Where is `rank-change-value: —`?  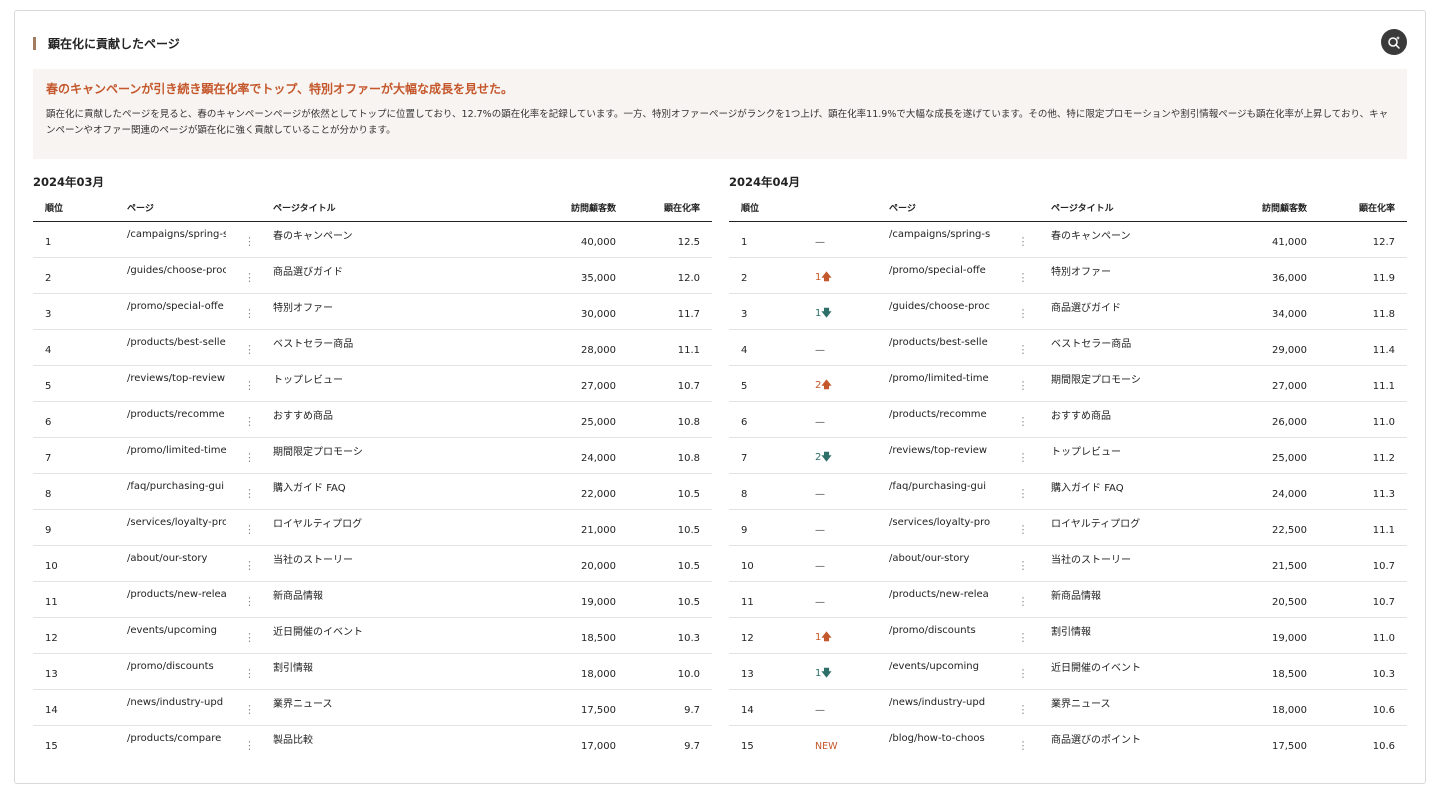
rank-change-value: — is located at coordinates (820, 422).